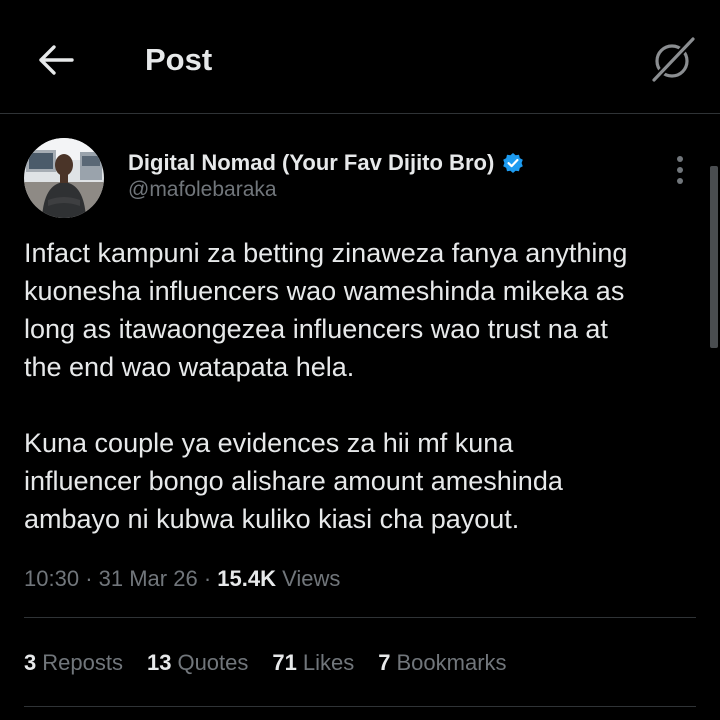 The height and width of the screenshot is (720, 720). I want to click on bookmarks-stat: 7 Bookmarks, so click(442, 663).